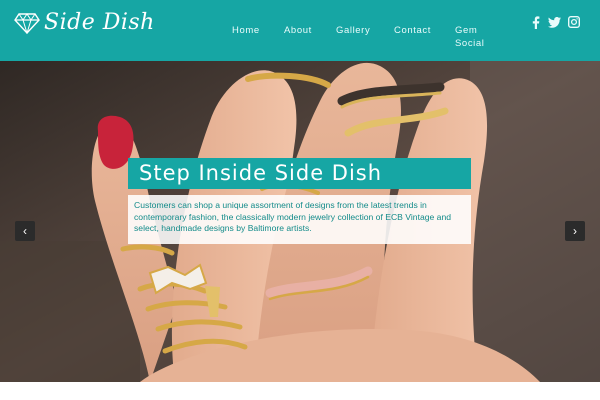 The height and width of the screenshot is (400, 600). I want to click on page-bottom-strip, so click(300, 391).